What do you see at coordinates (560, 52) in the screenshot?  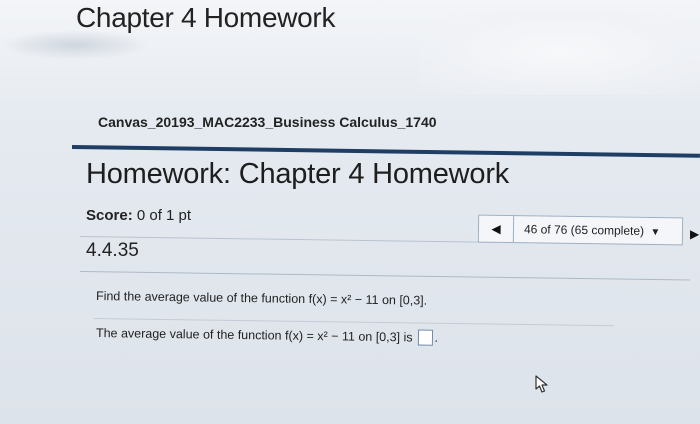 I see `blurred-background-right` at bounding box center [560, 52].